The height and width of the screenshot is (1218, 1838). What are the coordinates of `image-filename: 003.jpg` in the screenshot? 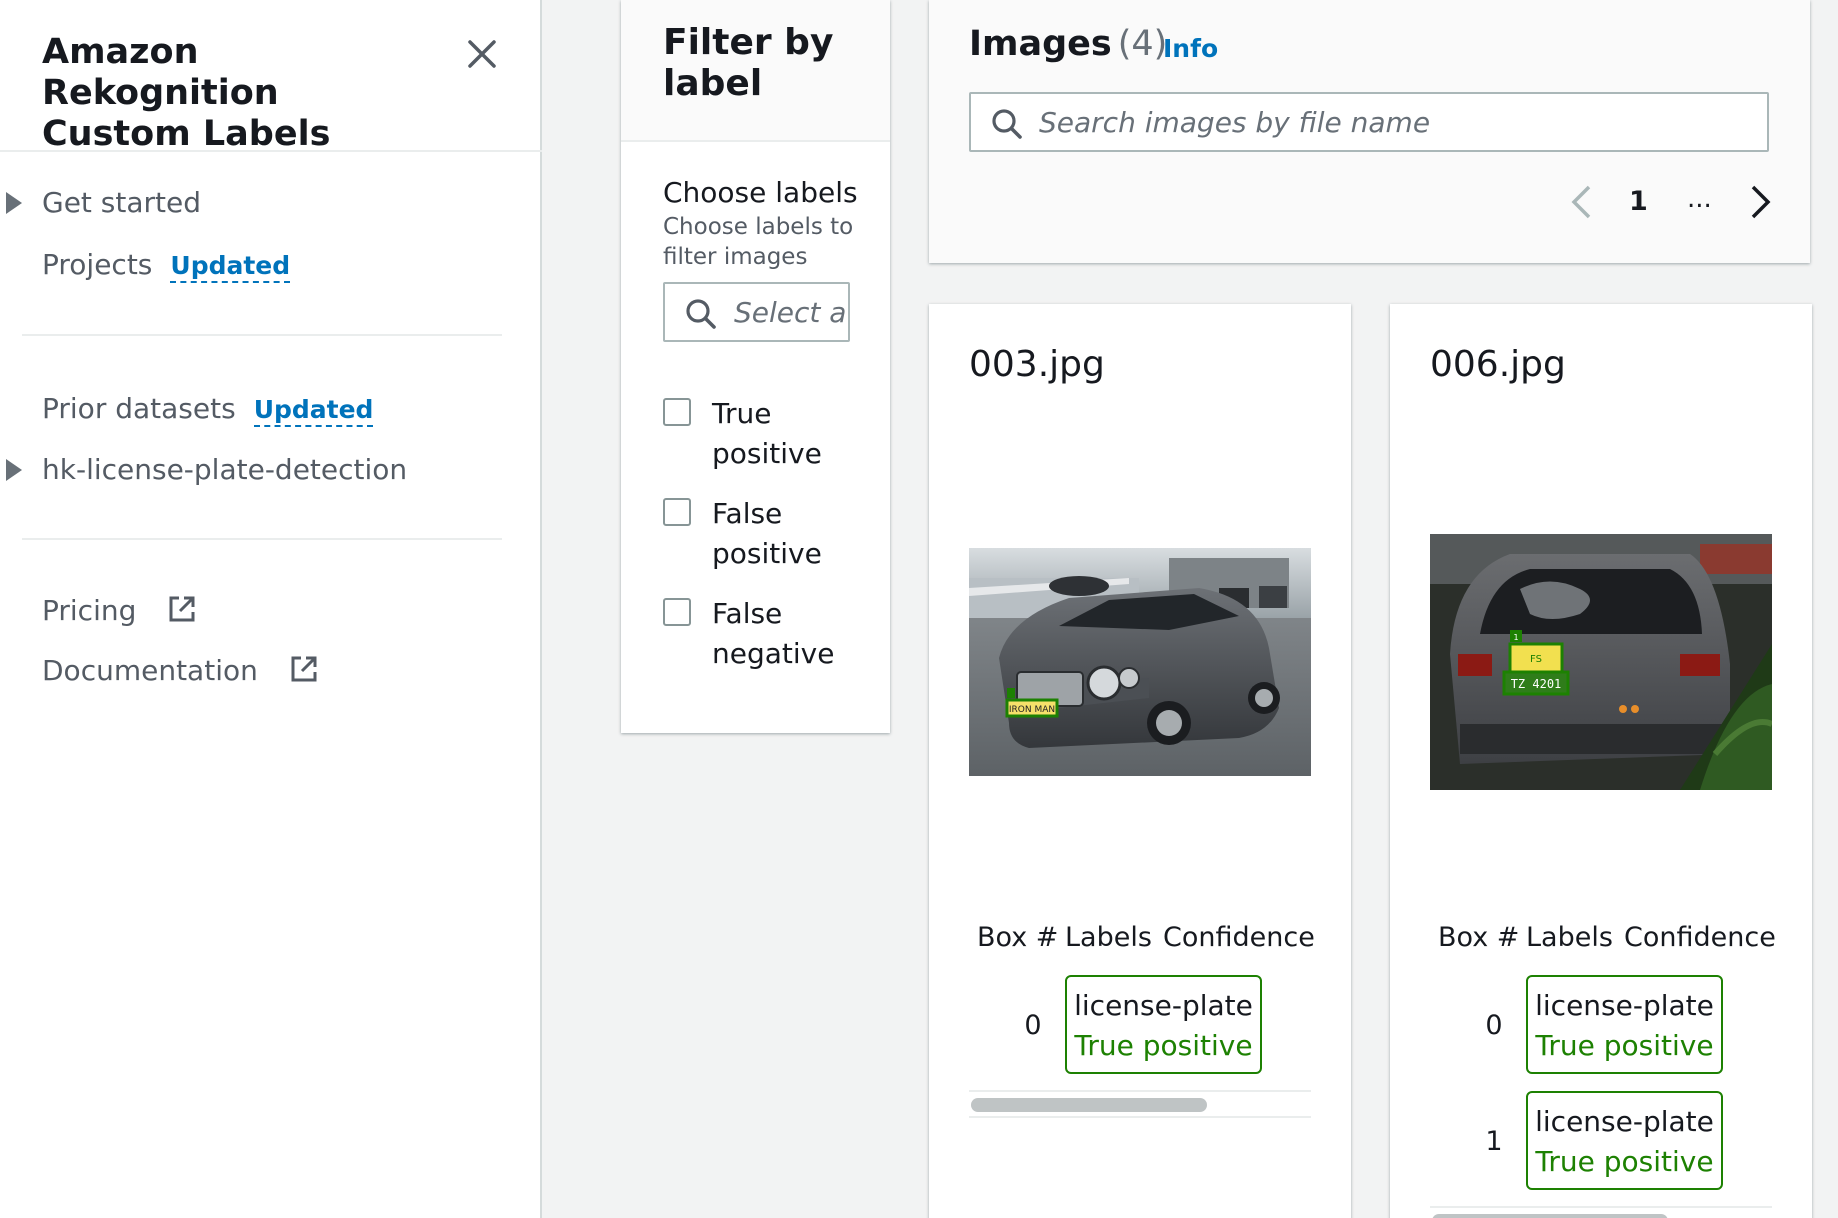 It's located at (1037, 364).